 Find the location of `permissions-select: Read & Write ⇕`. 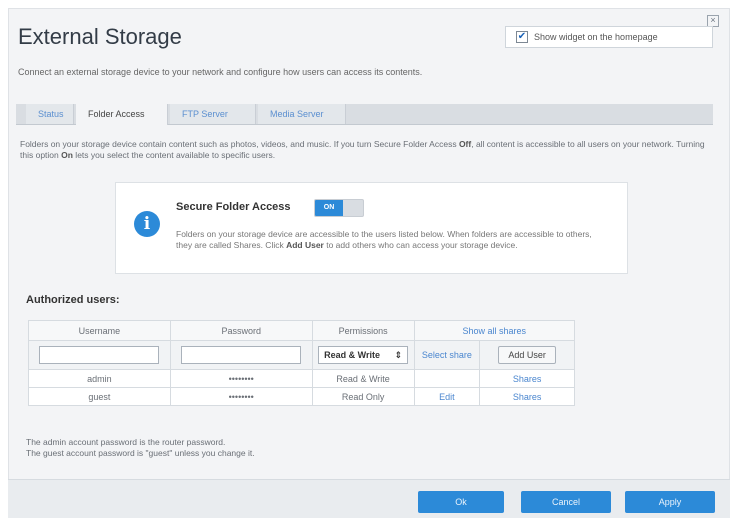

permissions-select: Read & Write ⇕ is located at coordinates (363, 355).